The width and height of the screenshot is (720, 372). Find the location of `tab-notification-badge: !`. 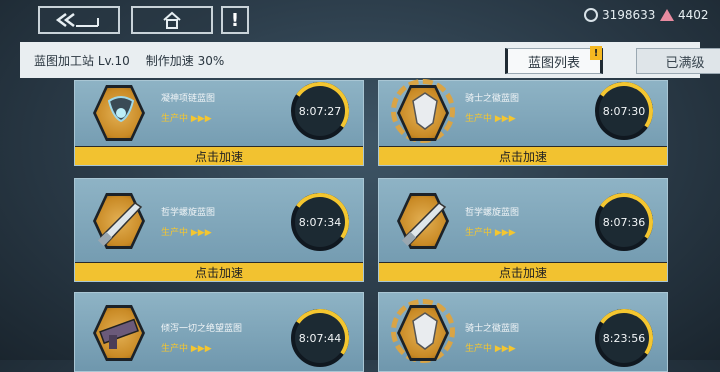

tab-notification-badge: ! is located at coordinates (596, 53).